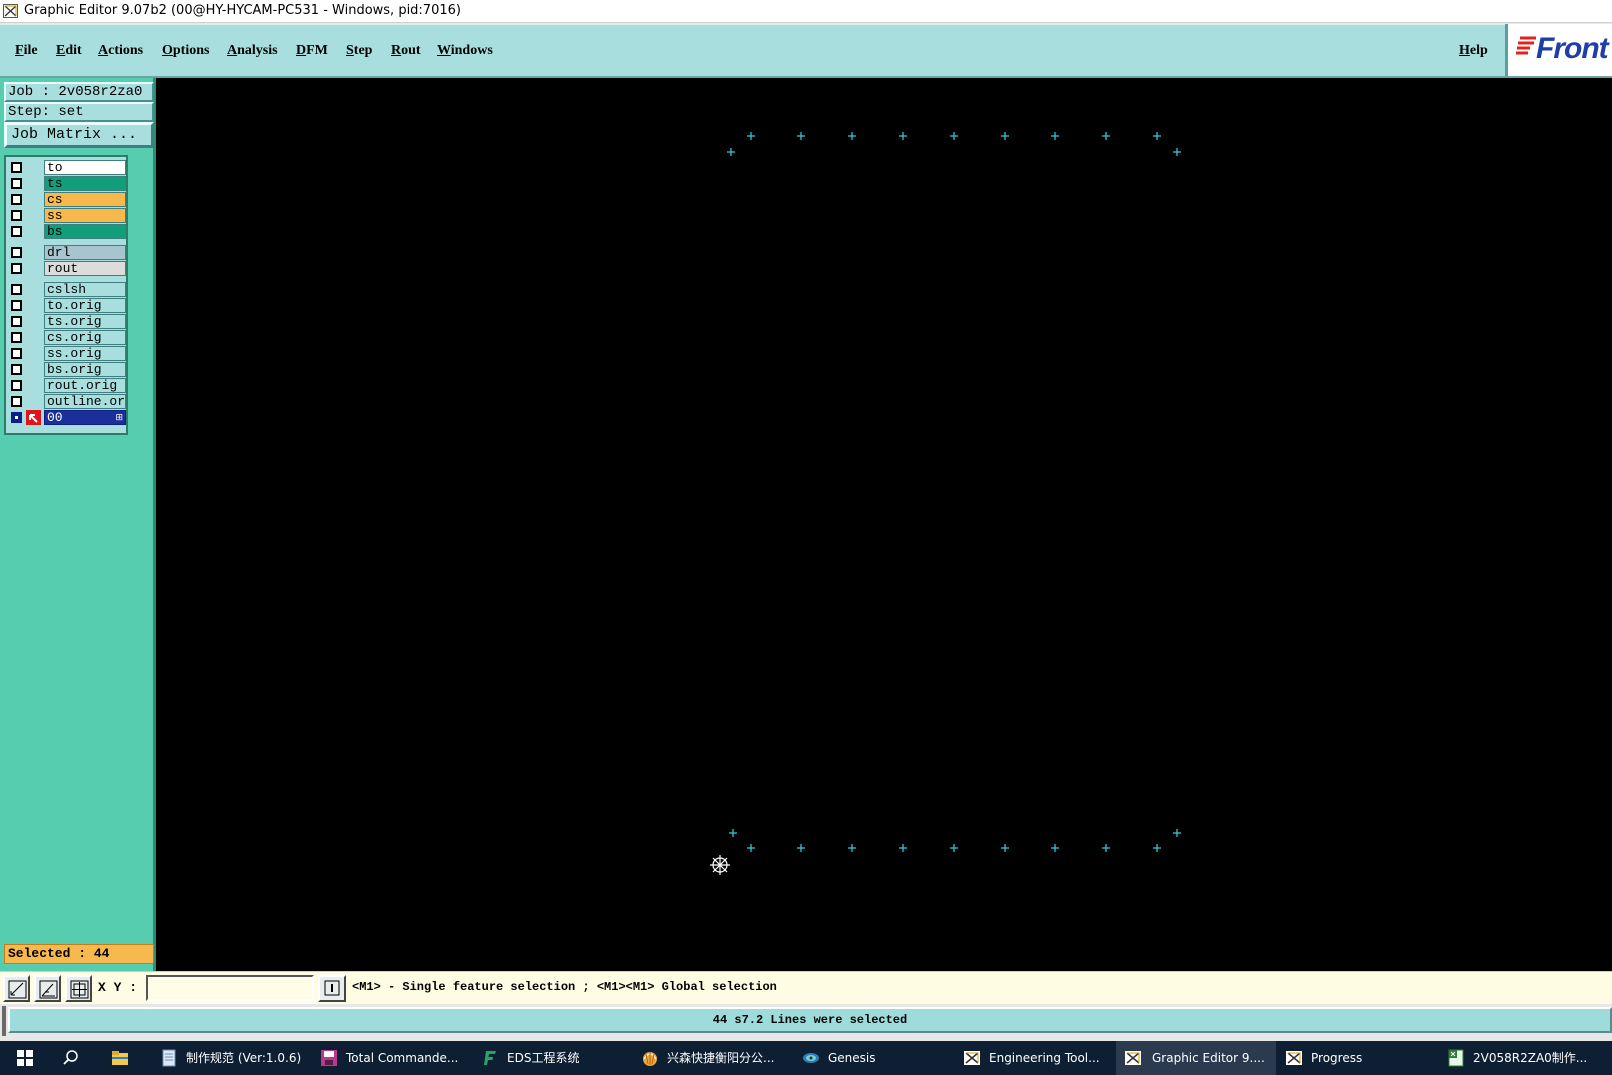  Describe the element at coordinates (120, 1058) in the screenshot. I see `folder-icon` at that location.